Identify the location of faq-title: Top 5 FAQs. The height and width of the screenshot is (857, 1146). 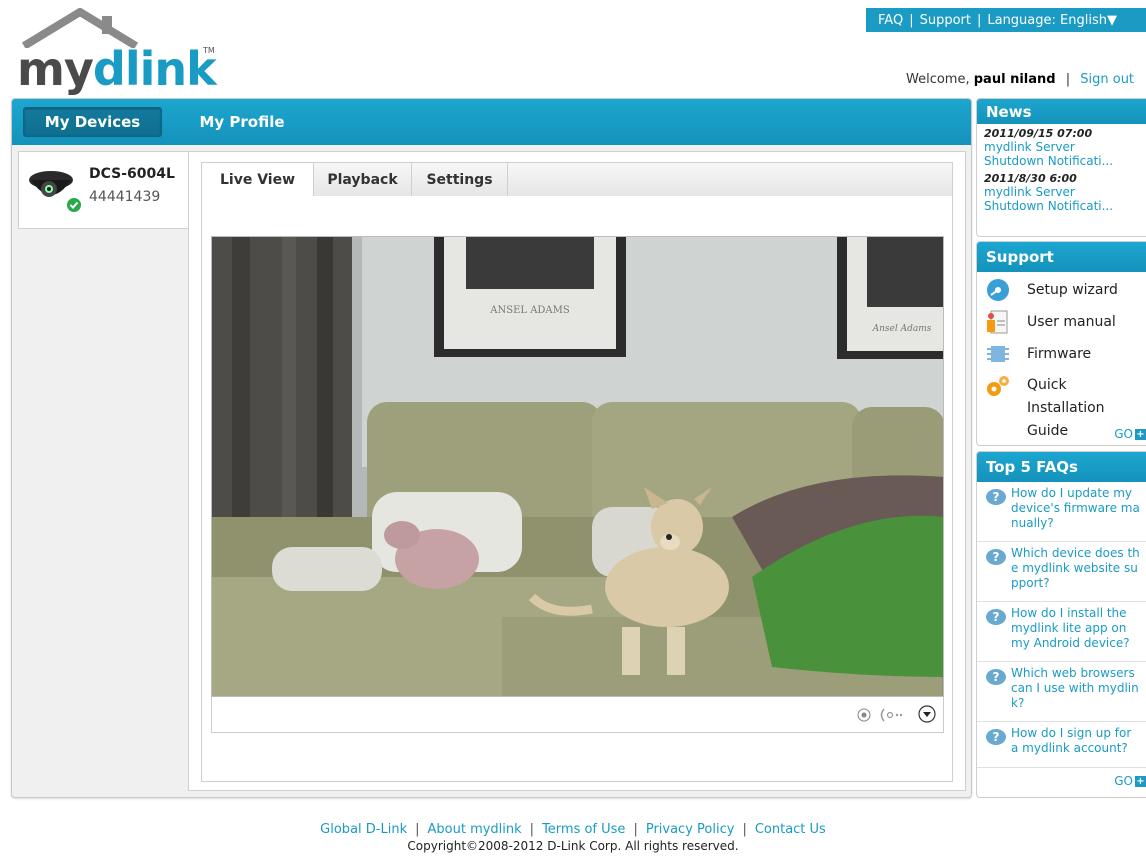
(1061, 467).